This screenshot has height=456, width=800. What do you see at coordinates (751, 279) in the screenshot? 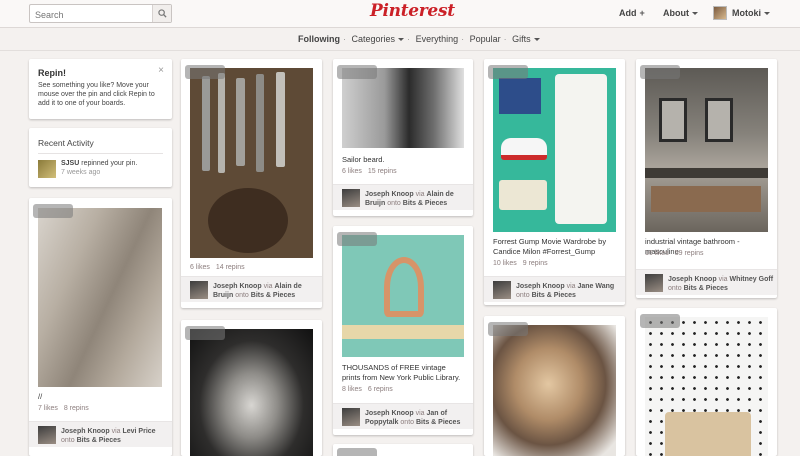
I see `source-name: Whitney Goff` at bounding box center [751, 279].